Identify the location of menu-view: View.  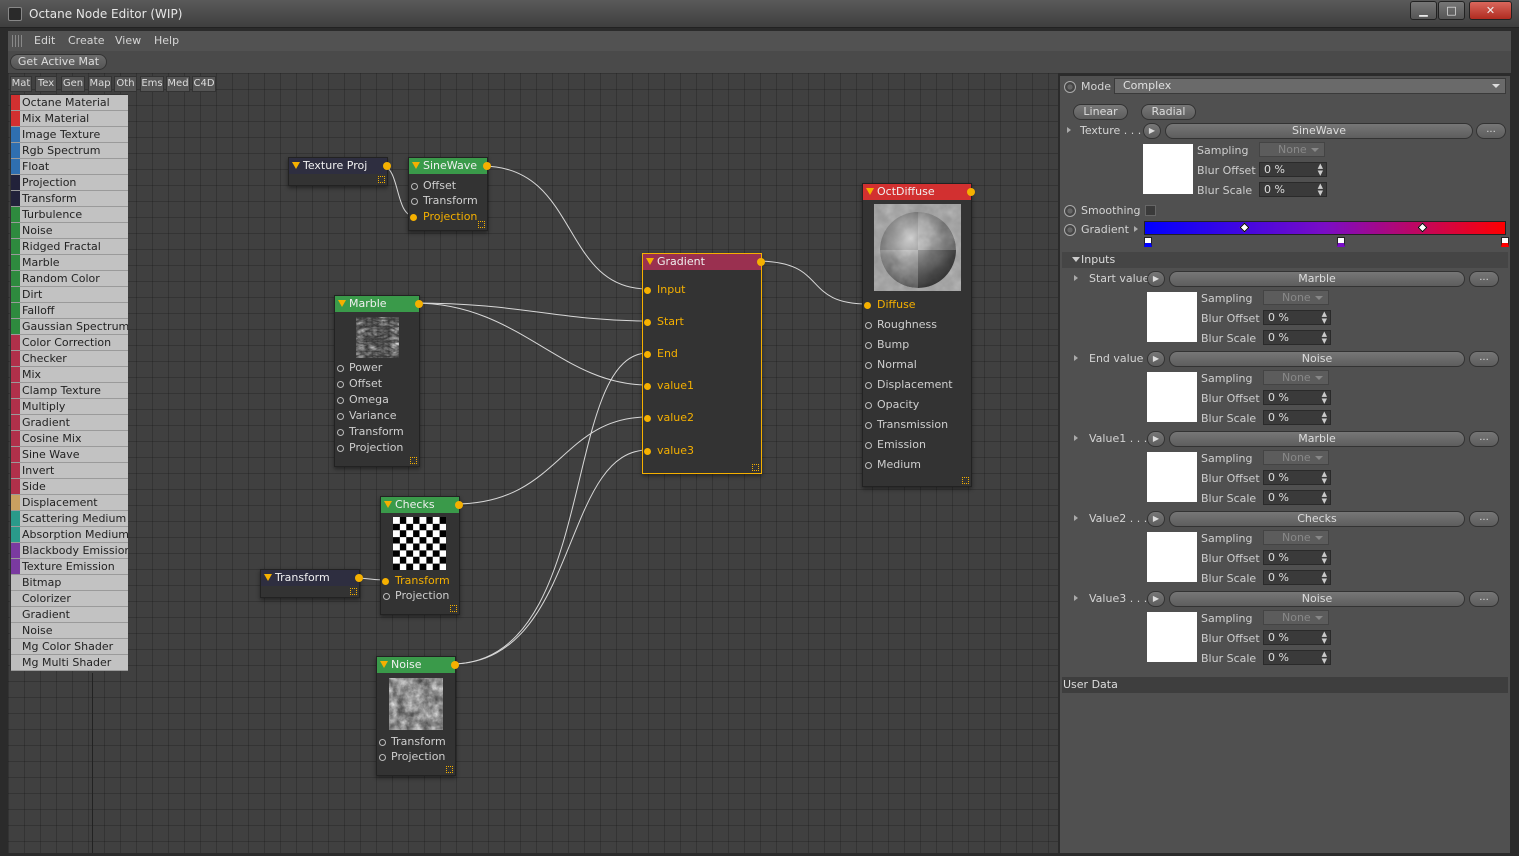
(128, 40).